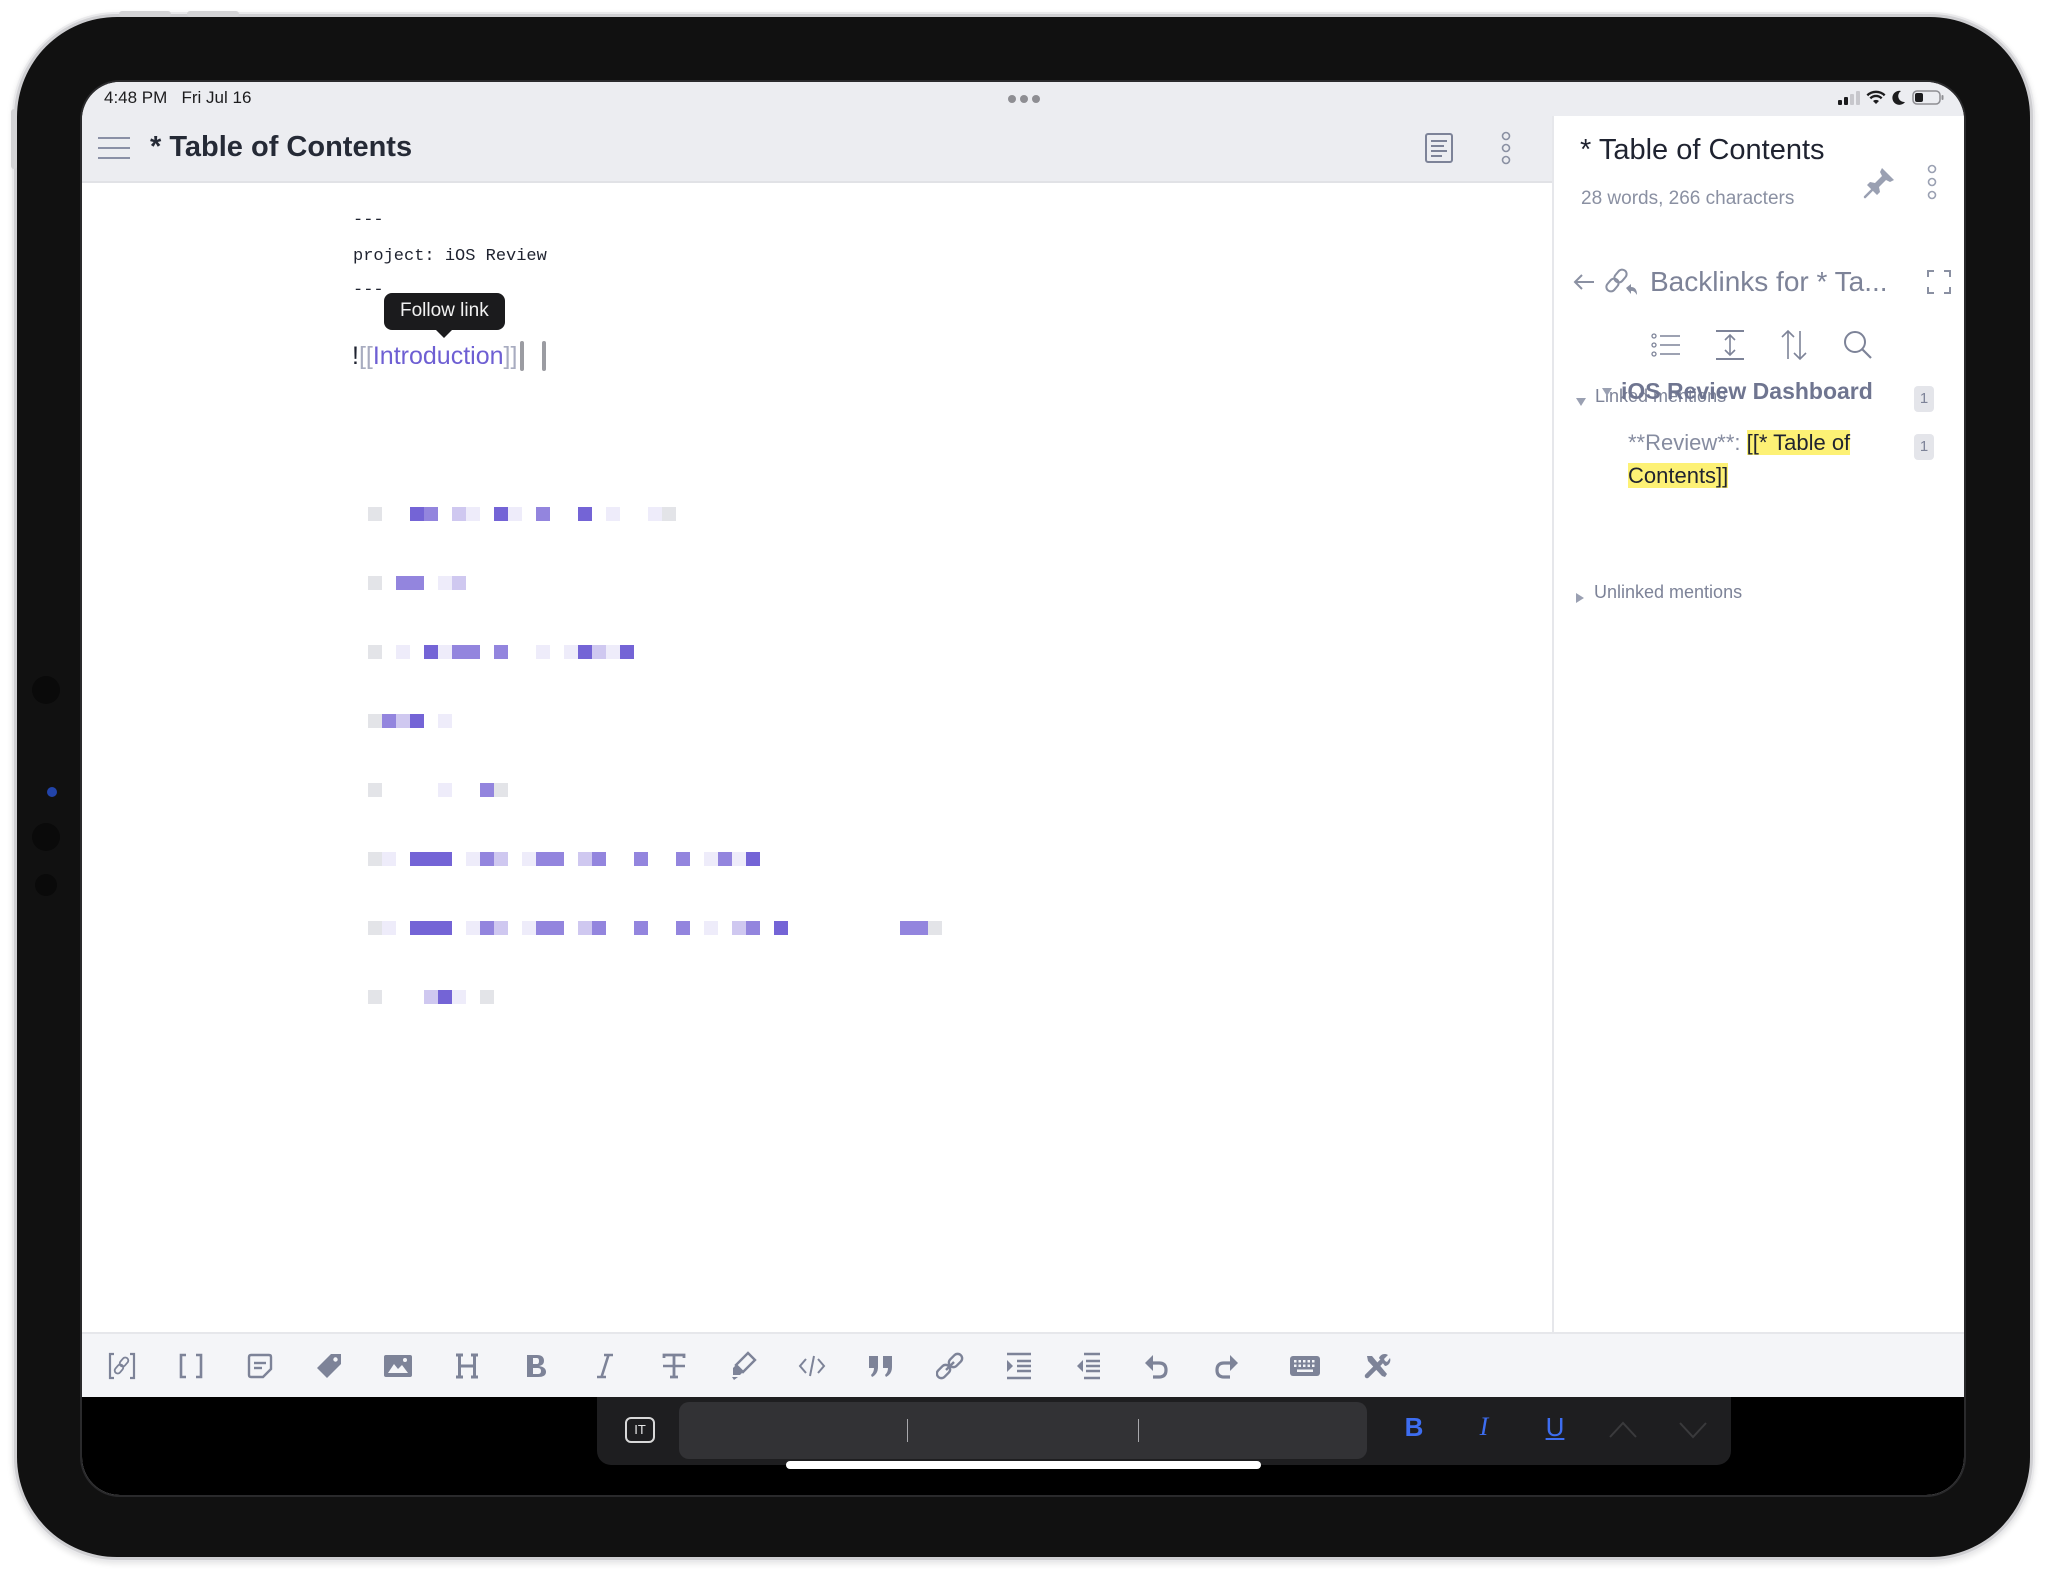 The image size is (2048, 1576). What do you see at coordinates (444, 315) in the screenshot?
I see `follow-link-tooltip: Follow link` at bounding box center [444, 315].